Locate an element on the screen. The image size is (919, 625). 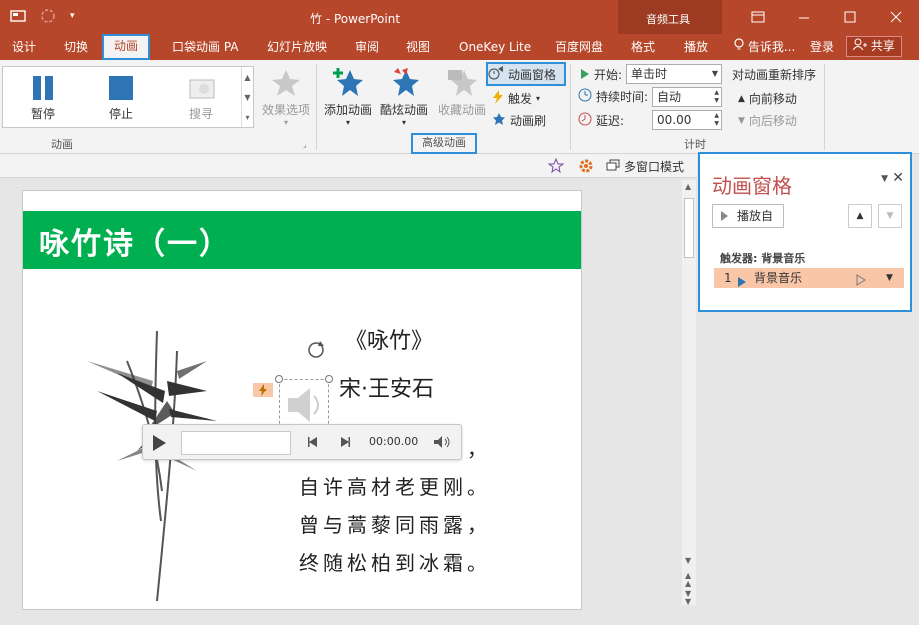
bamboo-painting is located at coordinates (142, 463).